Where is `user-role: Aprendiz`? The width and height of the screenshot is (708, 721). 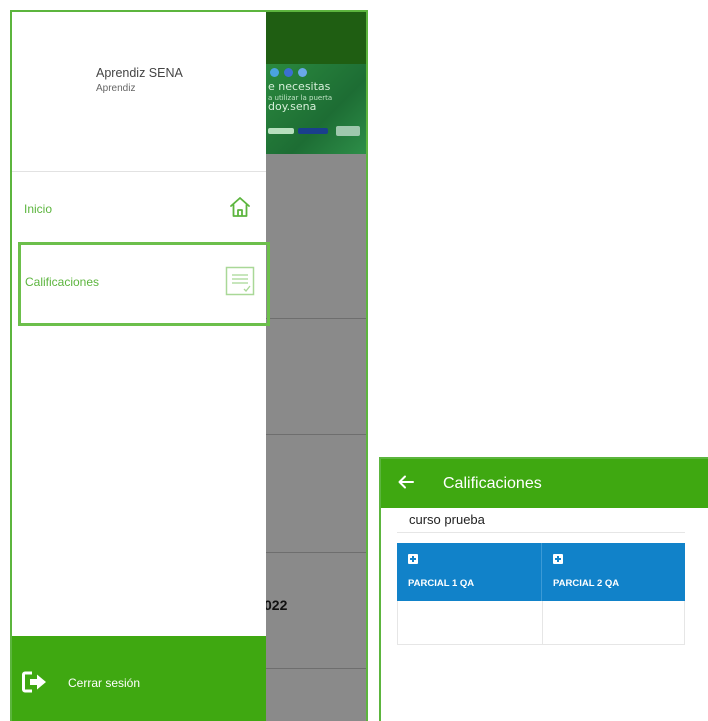
user-role: Aprendiz is located at coordinates (116, 88).